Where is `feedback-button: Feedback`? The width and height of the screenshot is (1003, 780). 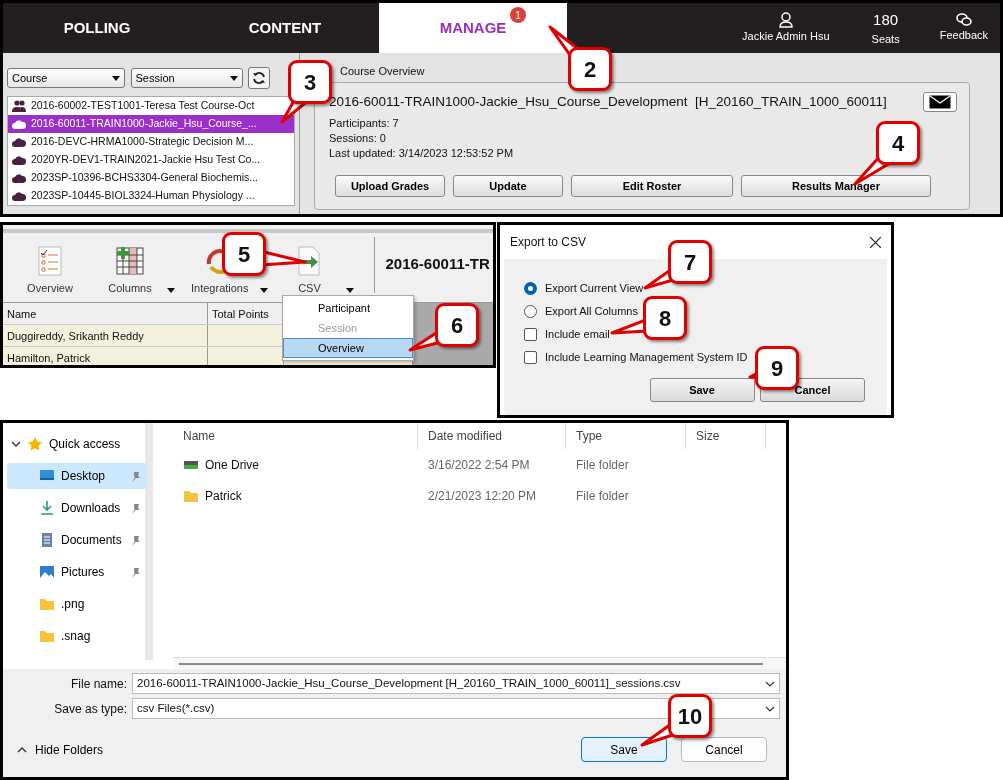 feedback-button: Feedback is located at coordinates (961, 28).